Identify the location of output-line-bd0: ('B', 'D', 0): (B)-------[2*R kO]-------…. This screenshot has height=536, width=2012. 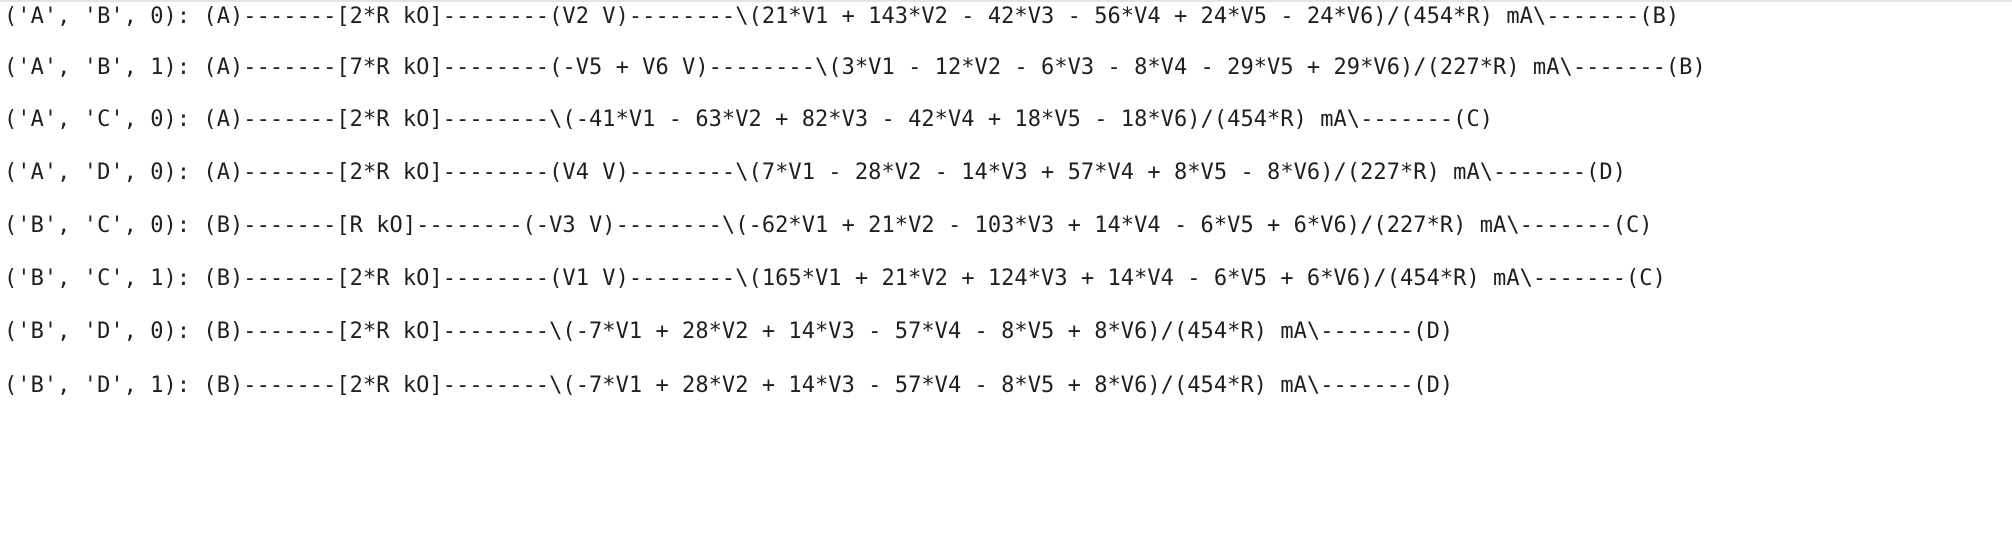
(729, 331).